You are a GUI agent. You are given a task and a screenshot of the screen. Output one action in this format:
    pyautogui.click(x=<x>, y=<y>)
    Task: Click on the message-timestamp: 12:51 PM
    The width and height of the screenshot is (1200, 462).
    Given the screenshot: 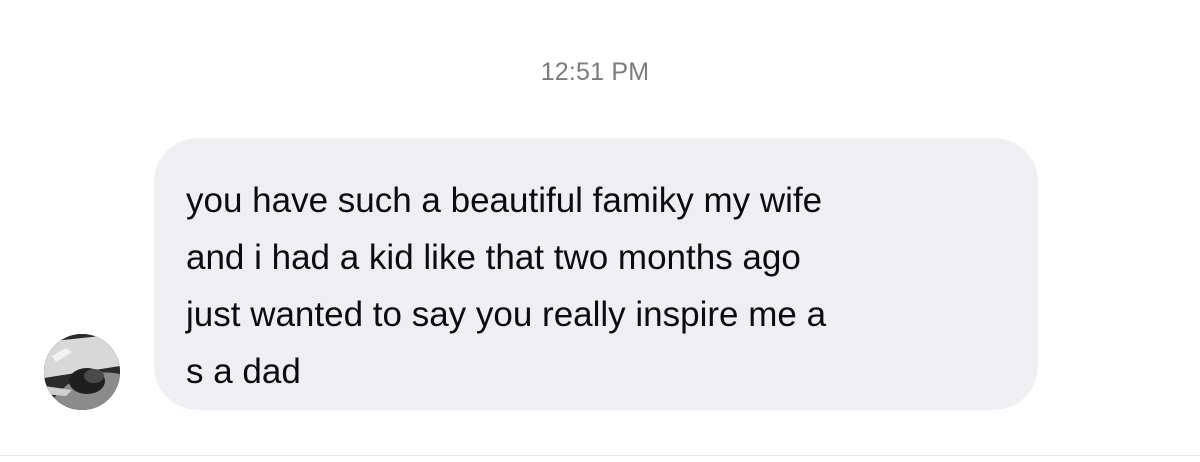 What is the action you would take?
    pyautogui.click(x=595, y=72)
    